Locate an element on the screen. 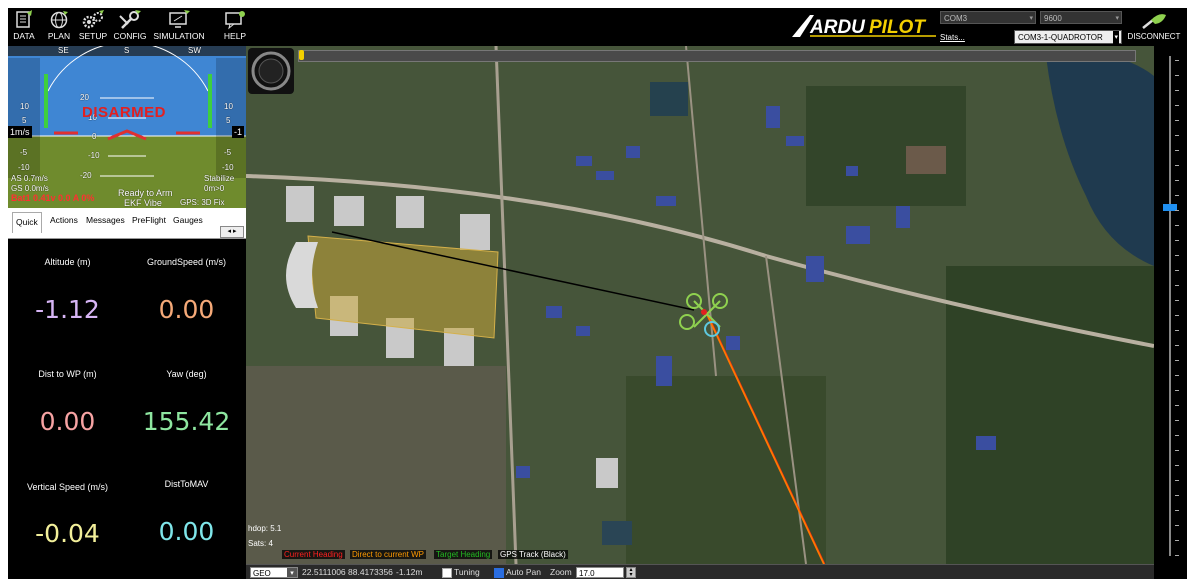 This screenshot has height=587, width=1195. pitch-label-neg20: -20 is located at coordinates (86, 175).